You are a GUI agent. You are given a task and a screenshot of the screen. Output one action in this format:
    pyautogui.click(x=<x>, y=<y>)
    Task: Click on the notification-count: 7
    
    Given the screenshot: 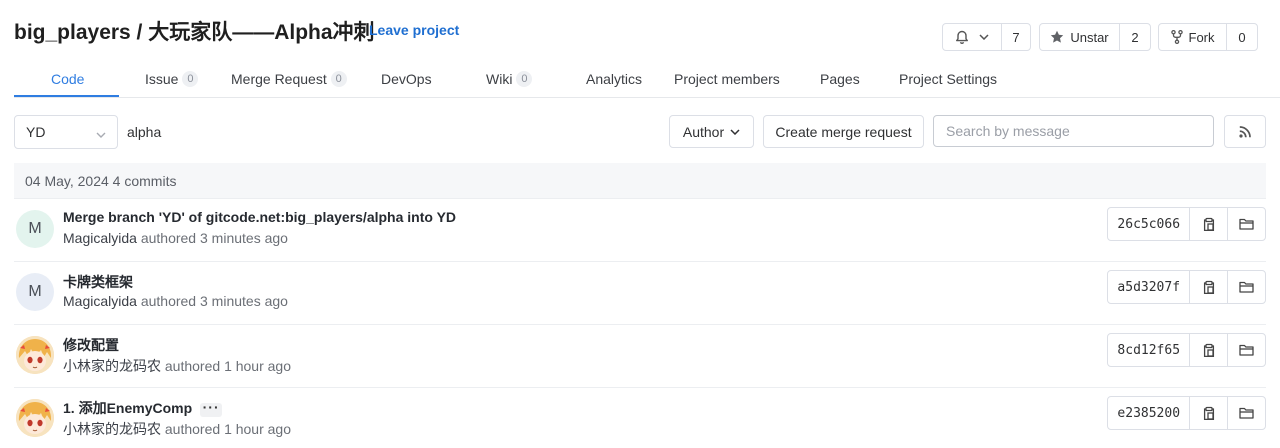 What is the action you would take?
    pyautogui.click(x=1015, y=37)
    